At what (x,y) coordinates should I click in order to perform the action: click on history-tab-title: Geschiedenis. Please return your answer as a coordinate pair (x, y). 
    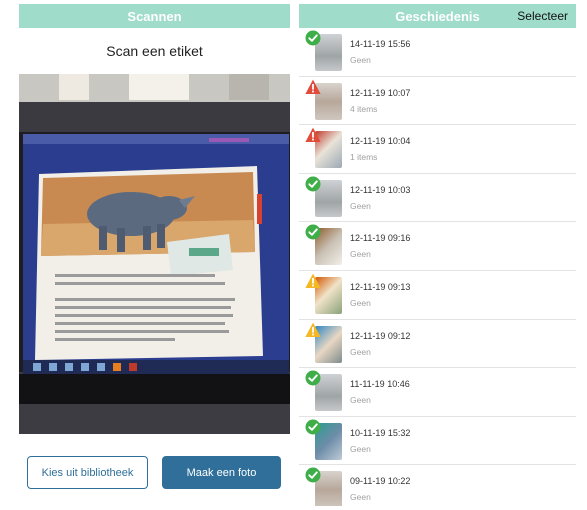
    Looking at the image, I should click on (437, 16).